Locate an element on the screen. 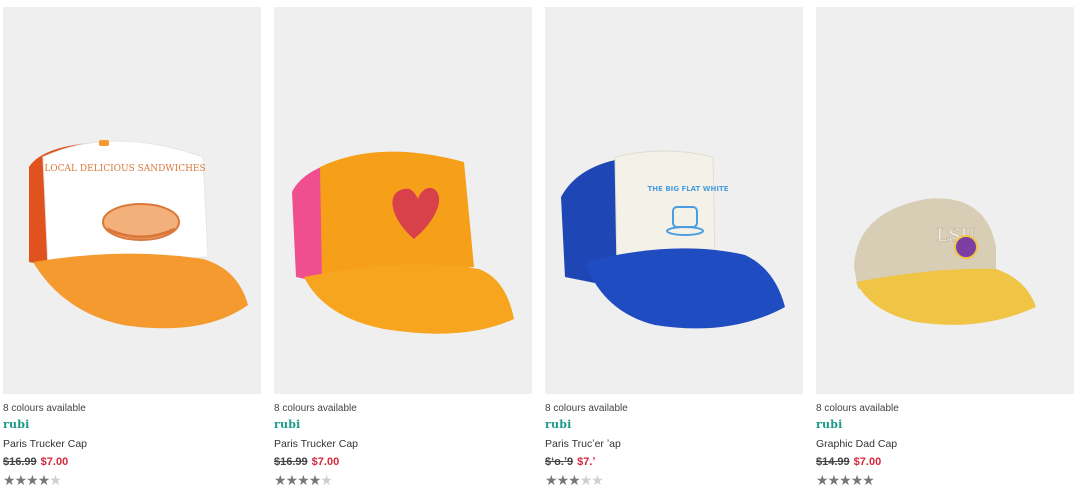 This screenshot has width=1080, height=493. svg-text: THE BIG FLAT WHITE is located at coordinates (687, 189).